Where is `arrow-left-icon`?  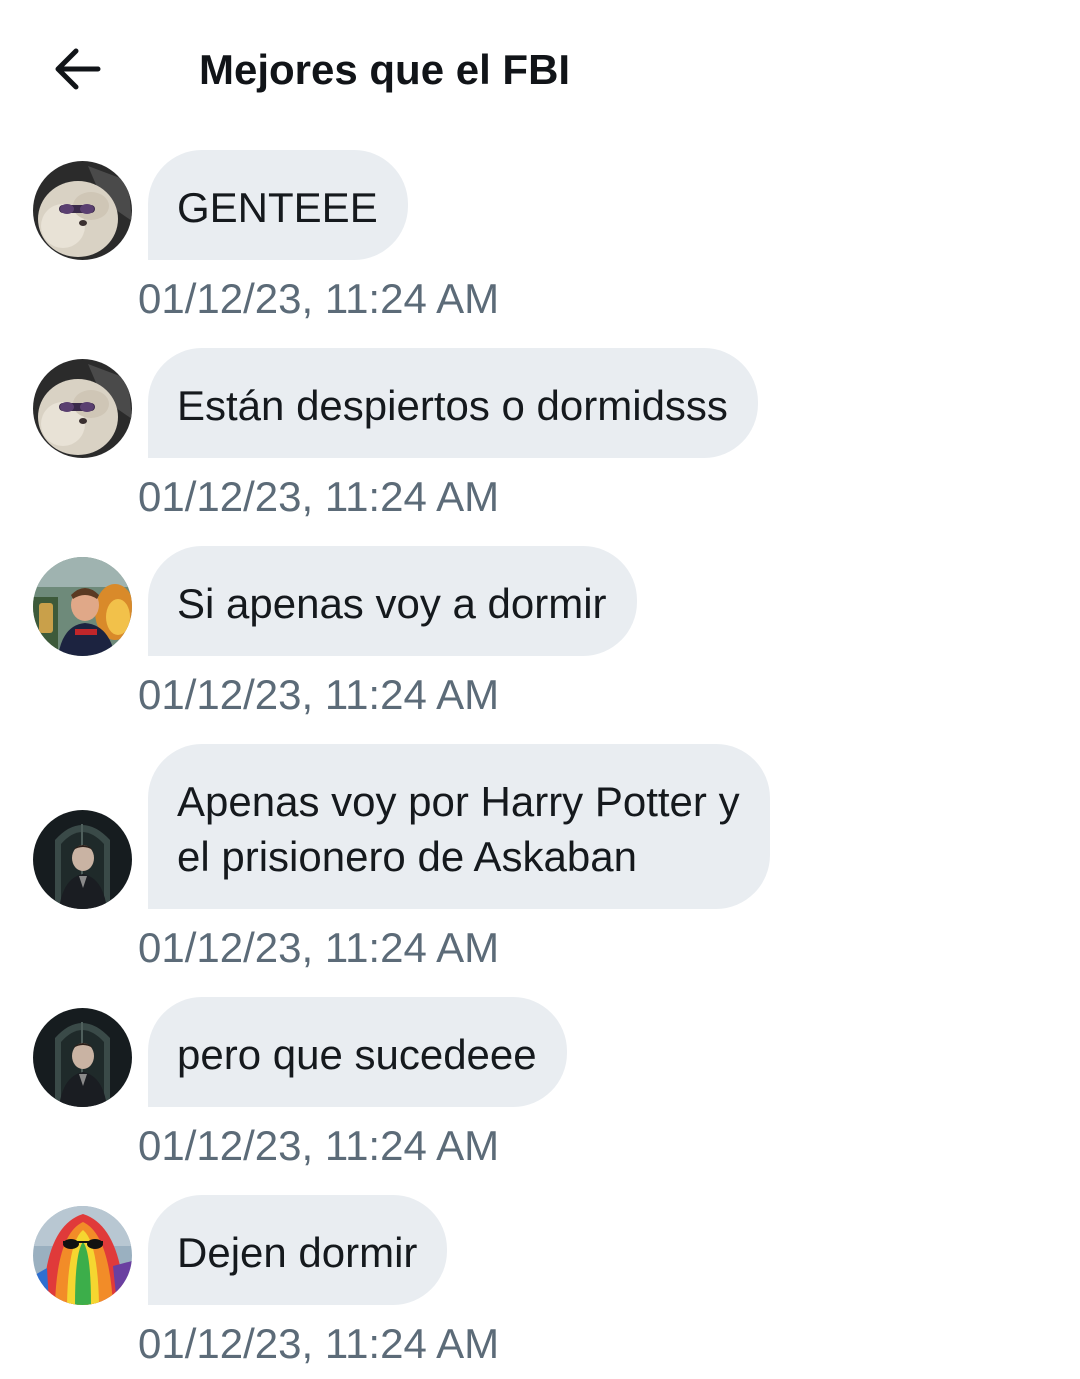 arrow-left-icon is located at coordinates (77, 71).